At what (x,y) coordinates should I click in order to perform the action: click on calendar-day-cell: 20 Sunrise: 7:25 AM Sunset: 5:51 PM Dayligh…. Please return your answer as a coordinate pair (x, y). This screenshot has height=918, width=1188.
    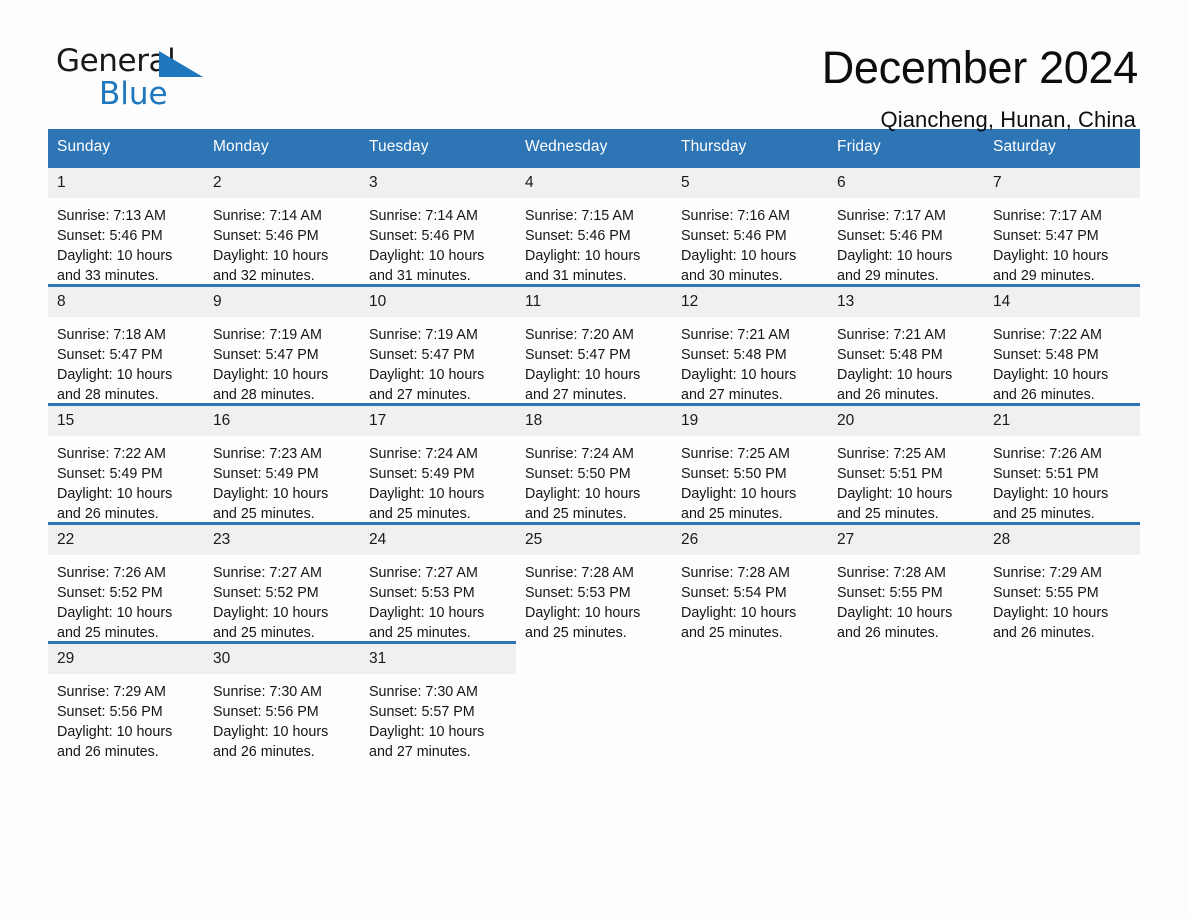
    Looking at the image, I should click on (906, 463).